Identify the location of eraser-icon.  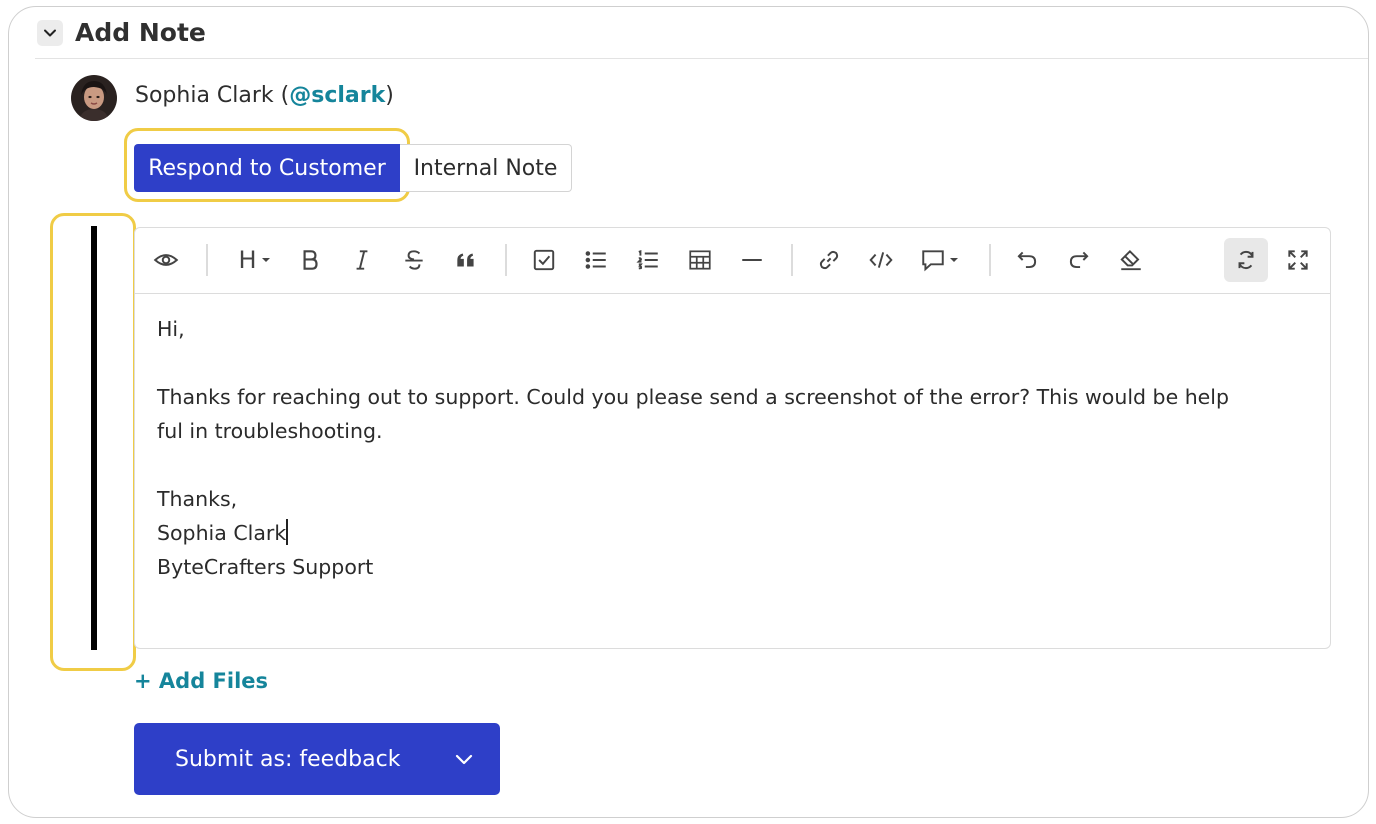
(1130, 260).